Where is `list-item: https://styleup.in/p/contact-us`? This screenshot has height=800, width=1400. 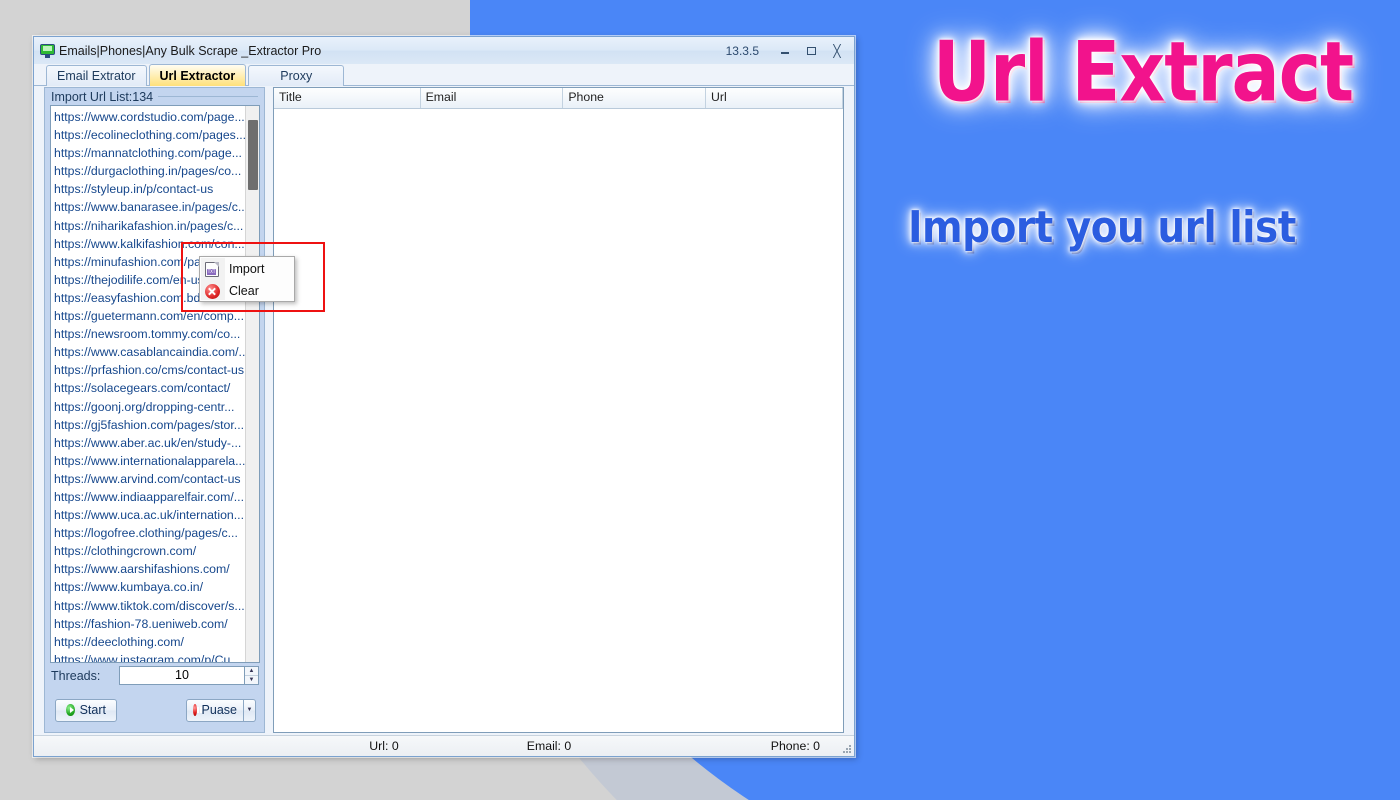
list-item: https://styleup.in/p/contact-us is located at coordinates (149, 189).